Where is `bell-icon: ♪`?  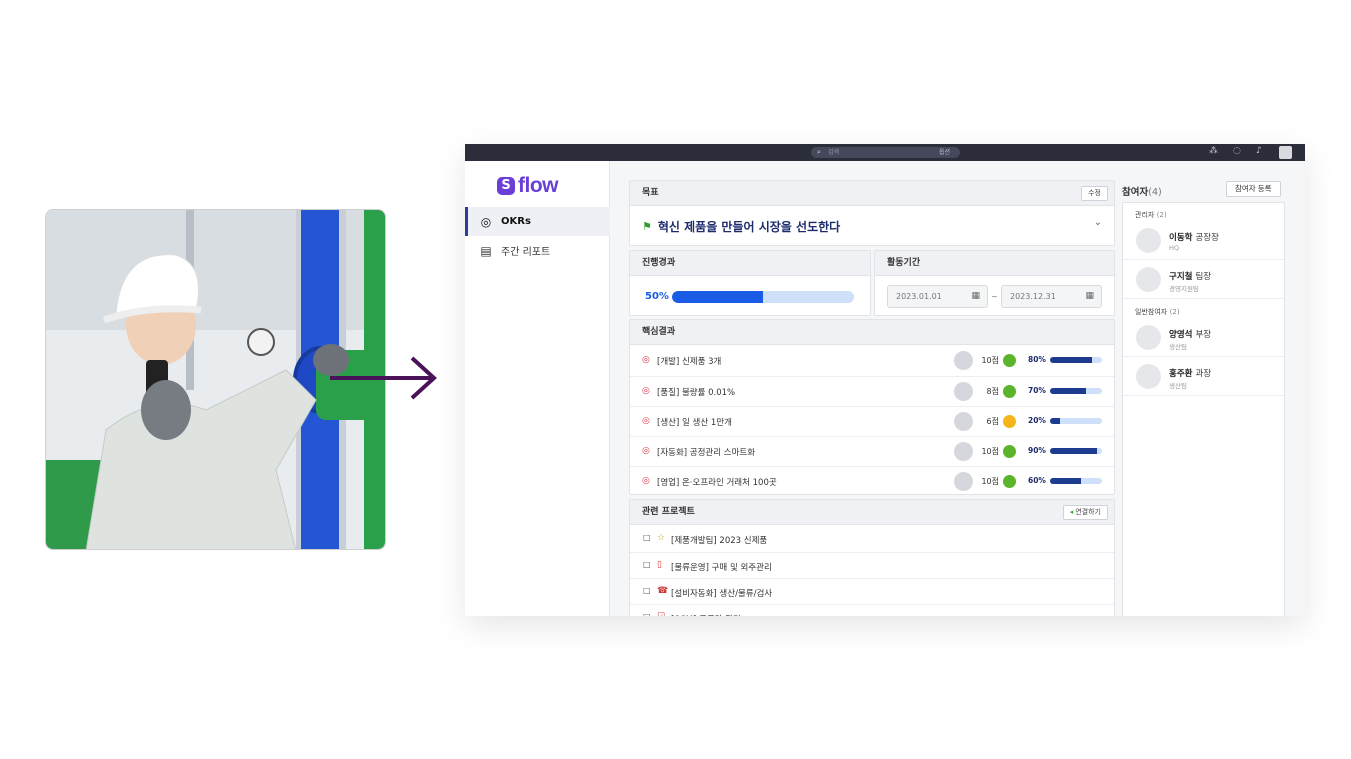 bell-icon: ♪ is located at coordinates (1259, 151).